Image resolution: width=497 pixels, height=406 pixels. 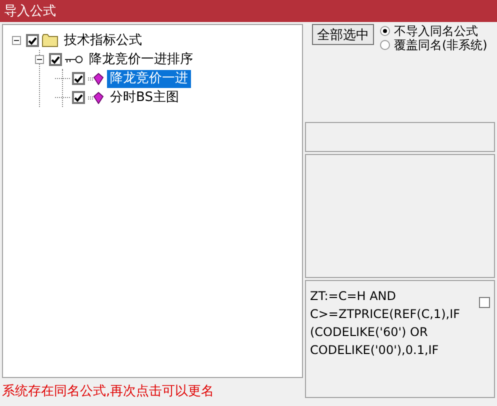 I want to click on radio-label: 覆盖同名(非系统), so click(x=441, y=45).